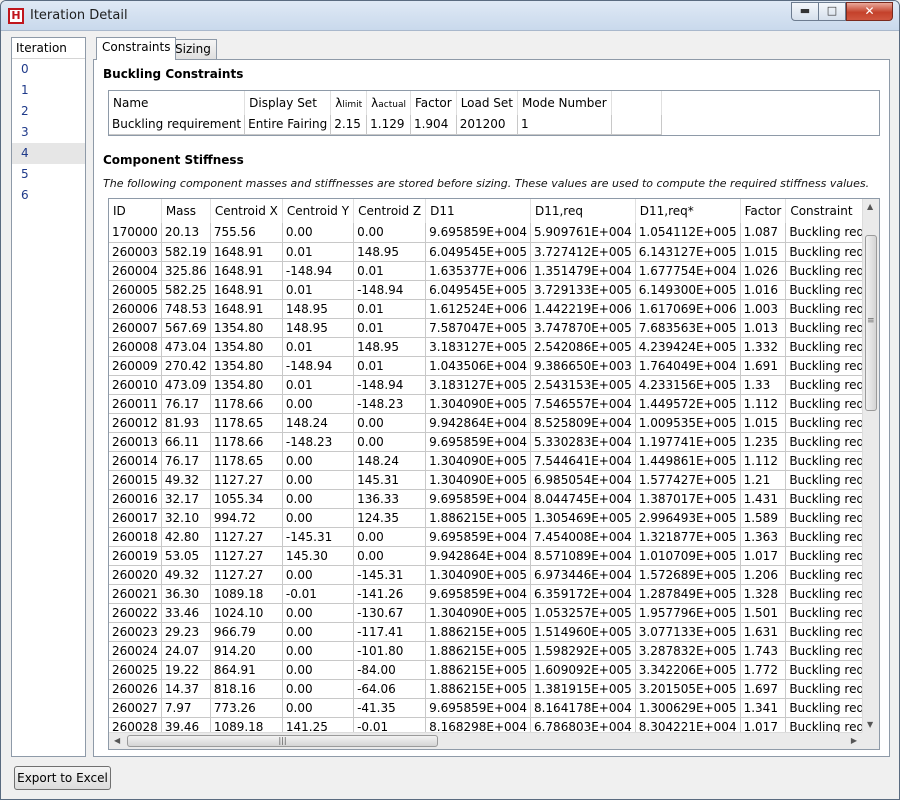 Image resolution: width=900 pixels, height=800 pixels. Describe the element at coordinates (583, 575) in the screenshot. I see `table-cell: 6.973446E+004` at that location.